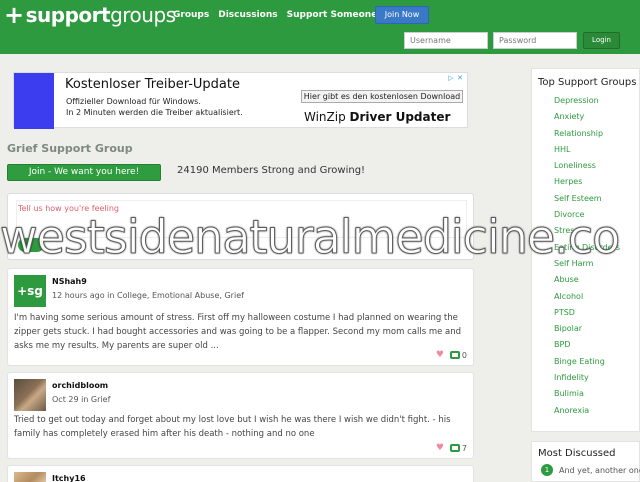  Describe the element at coordinates (587, 267) in the screenshot. I see `group-link: Self Harm` at that location.